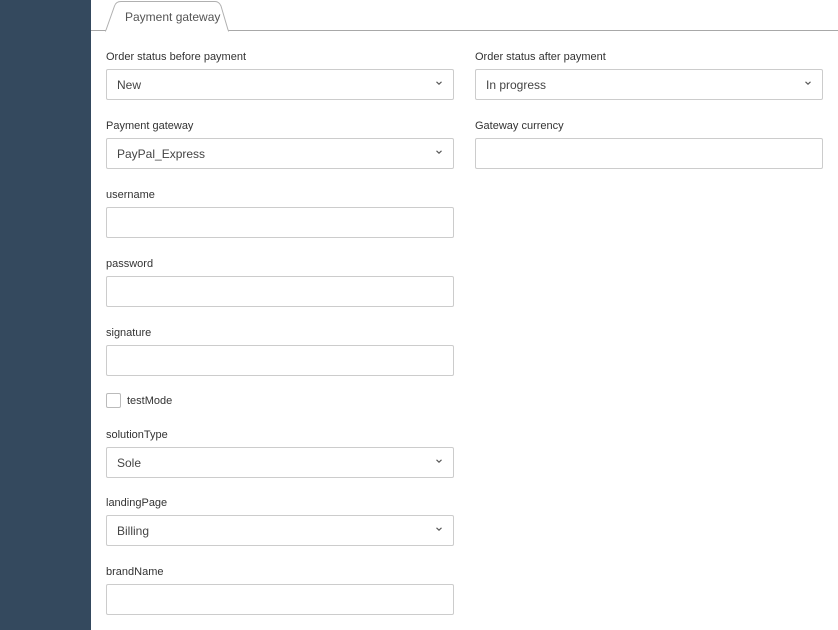 This screenshot has width=838, height=630. Describe the element at coordinates (176, 57) in the screenshot. I see `order-status-before-label: Order status before payment` at that location.